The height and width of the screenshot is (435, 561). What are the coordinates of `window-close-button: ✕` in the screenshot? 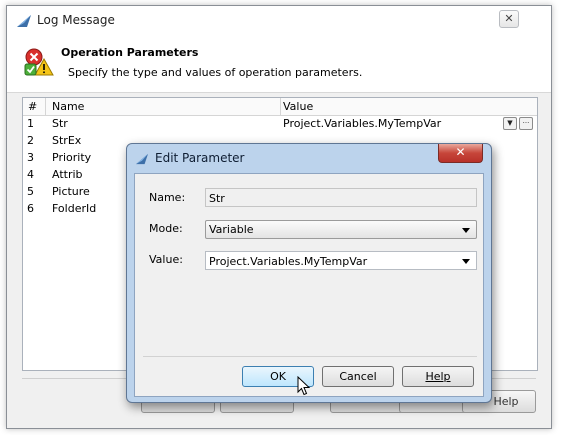 It's located at (509, 19).